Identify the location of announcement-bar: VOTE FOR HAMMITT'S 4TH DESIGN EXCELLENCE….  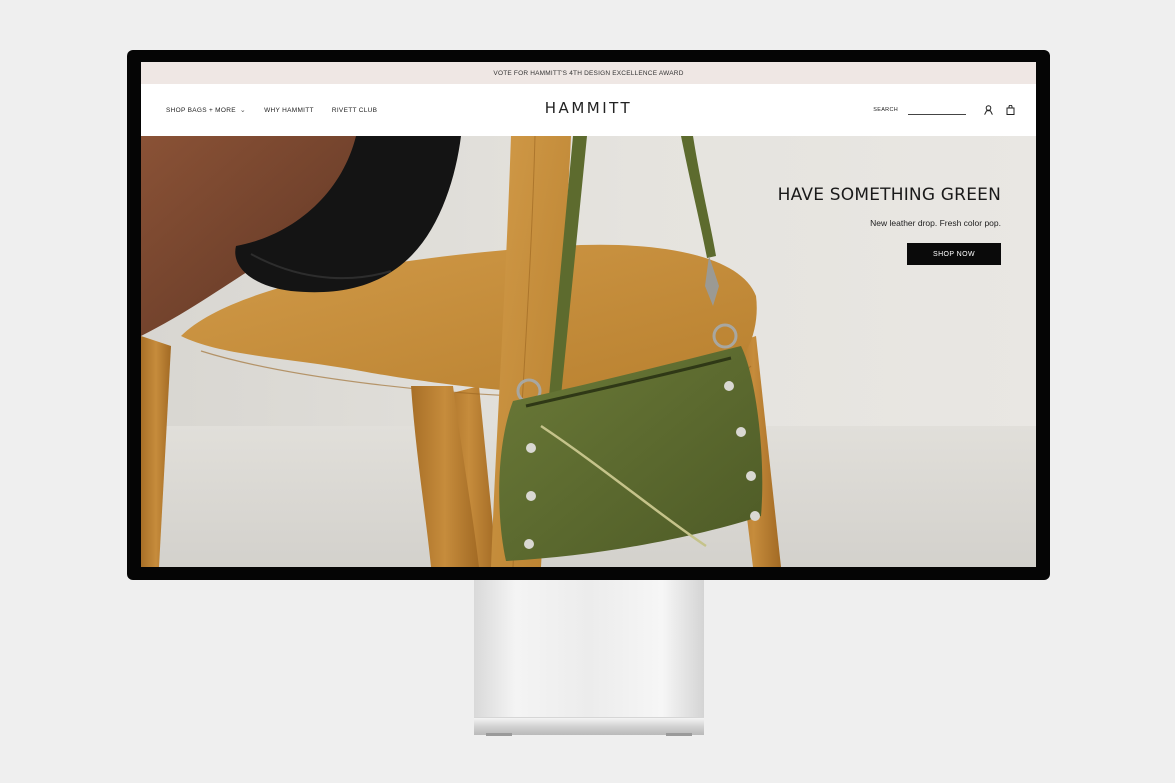
(588, 73).